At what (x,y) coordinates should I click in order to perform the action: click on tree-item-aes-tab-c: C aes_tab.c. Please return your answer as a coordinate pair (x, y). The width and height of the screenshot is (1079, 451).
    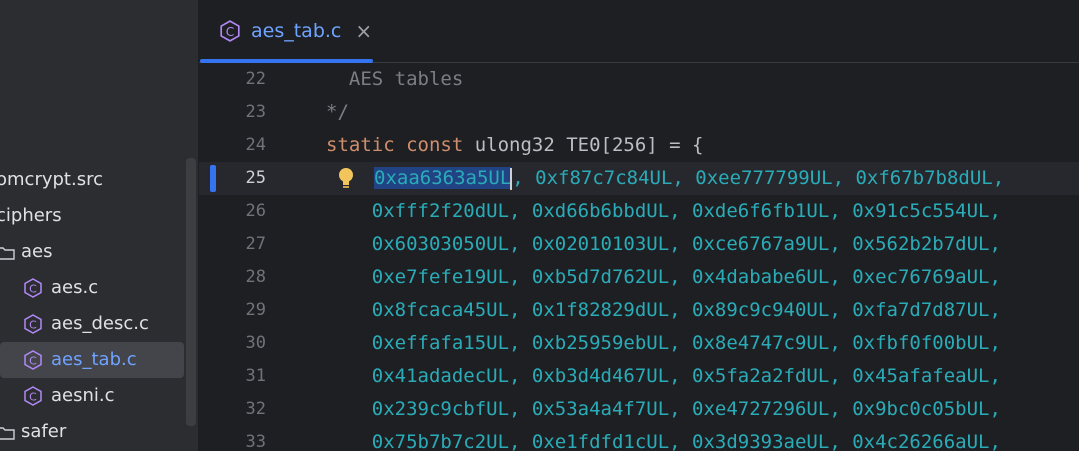
    Looking at the image, I should click on (92, 360).